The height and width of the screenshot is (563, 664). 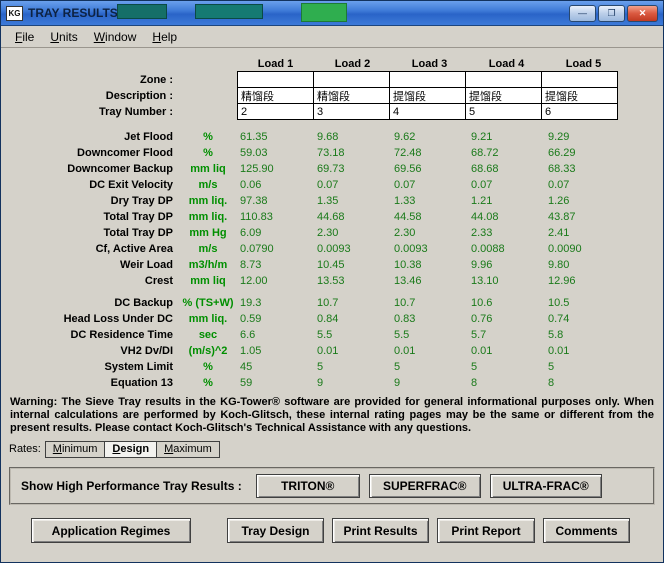 What do you see at coordinates (73, 13) in the screenshot?
I see `window-title: TRAY RESULTS` at bounding box center [73, 13].